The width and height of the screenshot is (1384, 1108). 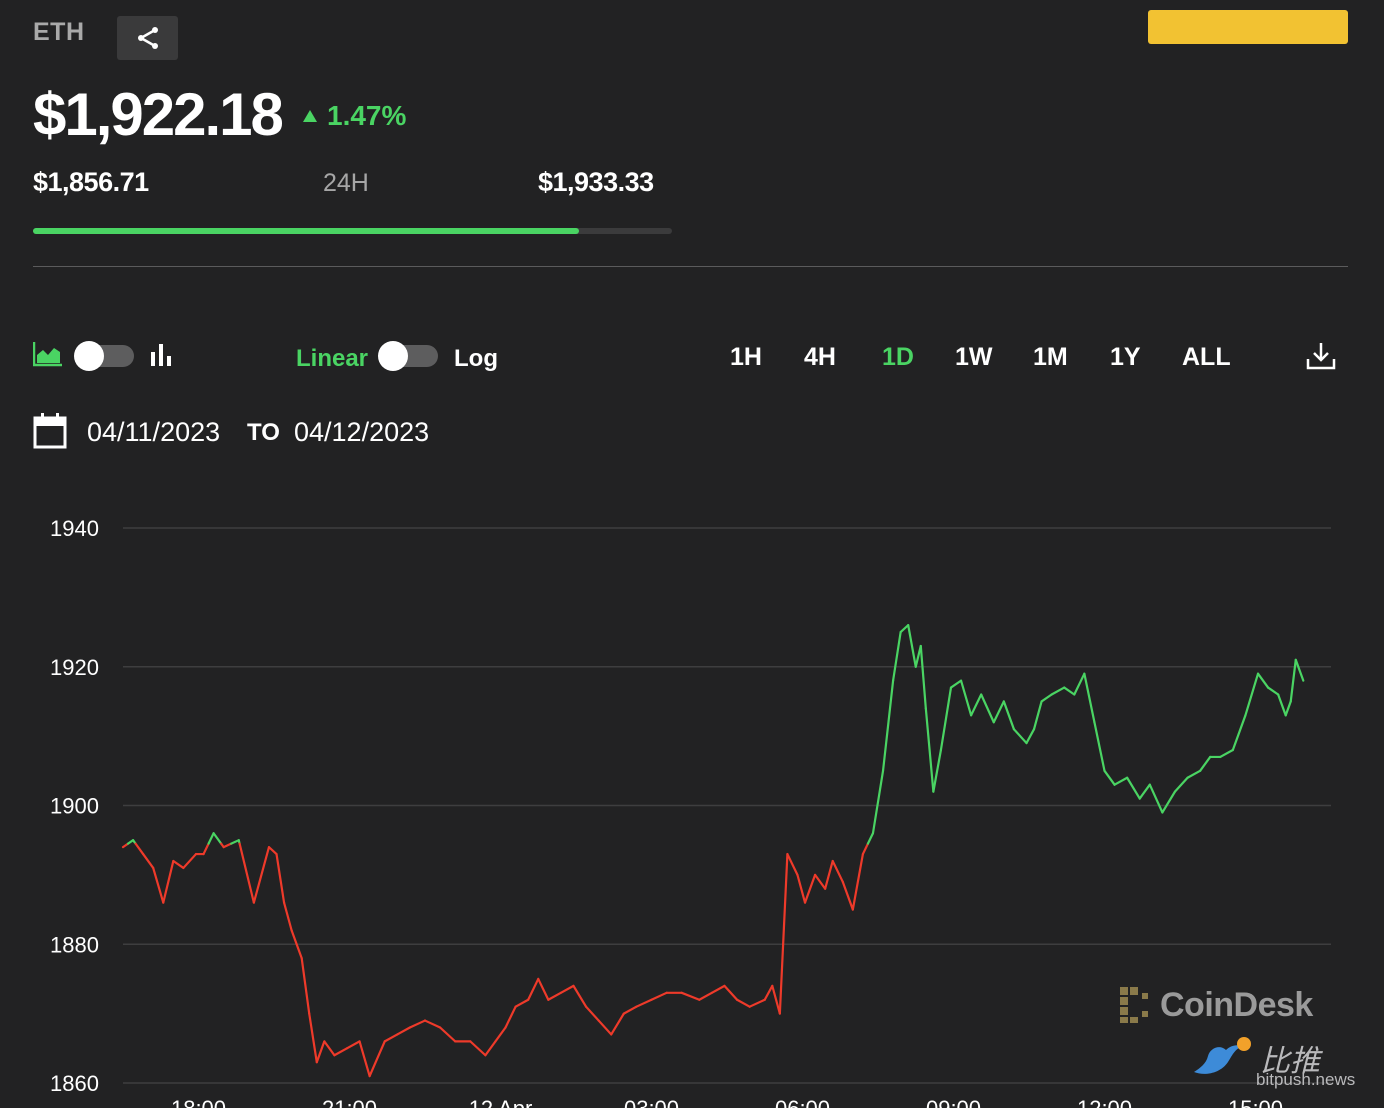 I want to click on timeframe-1w: 1W, so click(x=974, y=357).